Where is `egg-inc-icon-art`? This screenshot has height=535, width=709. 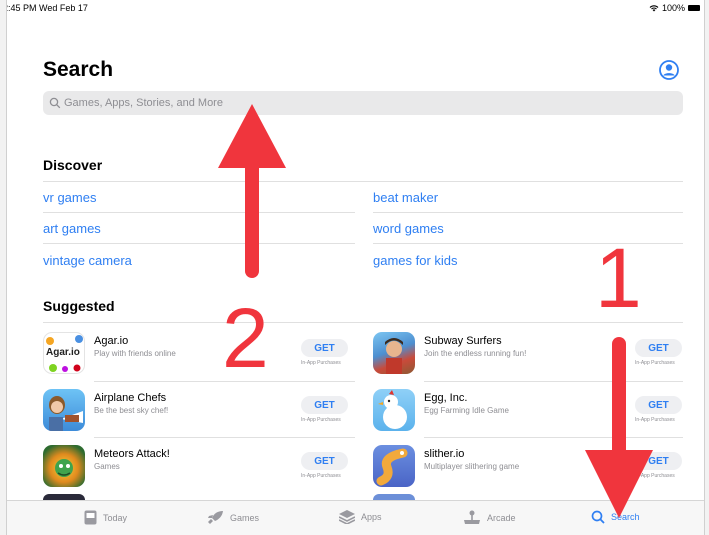 egg-inc-icon-art is located at coordinates (392, 409).